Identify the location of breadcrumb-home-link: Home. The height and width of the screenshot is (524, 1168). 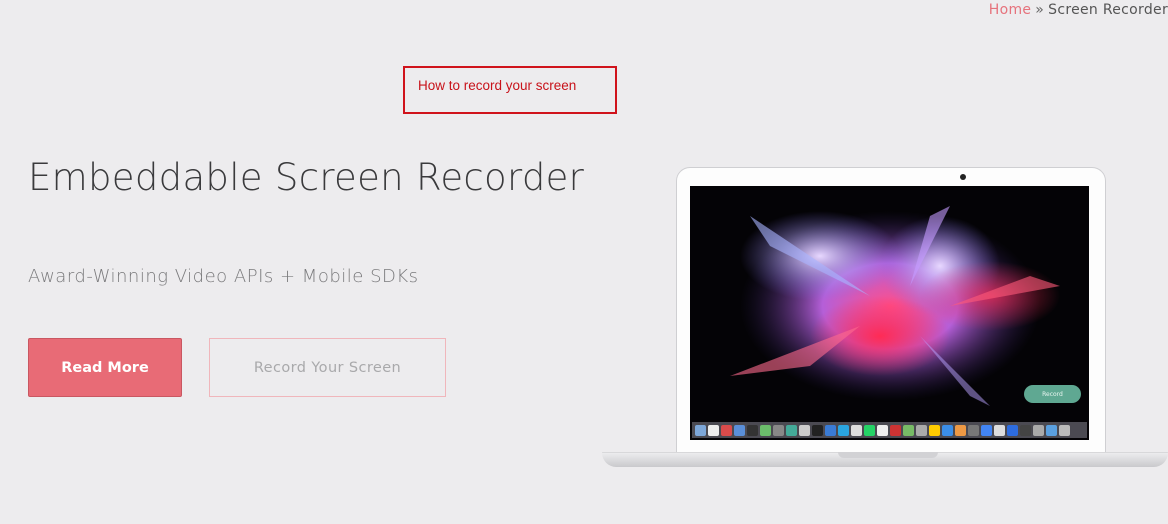
(1010, 10).